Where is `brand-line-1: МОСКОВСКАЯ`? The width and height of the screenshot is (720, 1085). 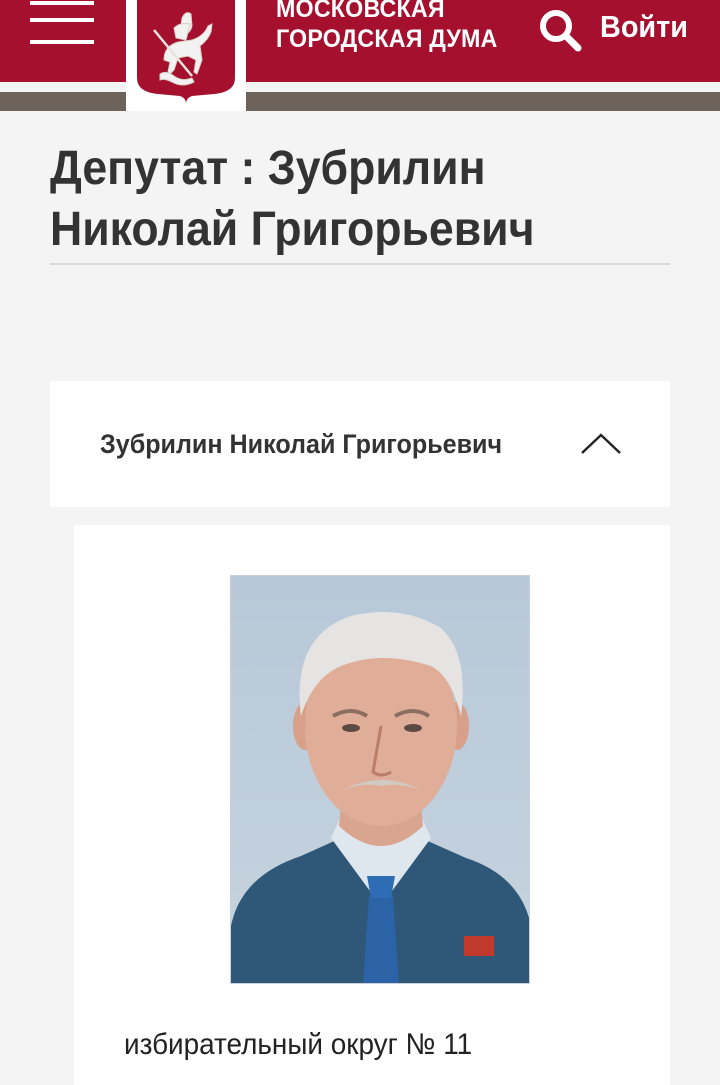
brand-line-1: МОСКОВСКАЯ is located at coordinates (360, 11).